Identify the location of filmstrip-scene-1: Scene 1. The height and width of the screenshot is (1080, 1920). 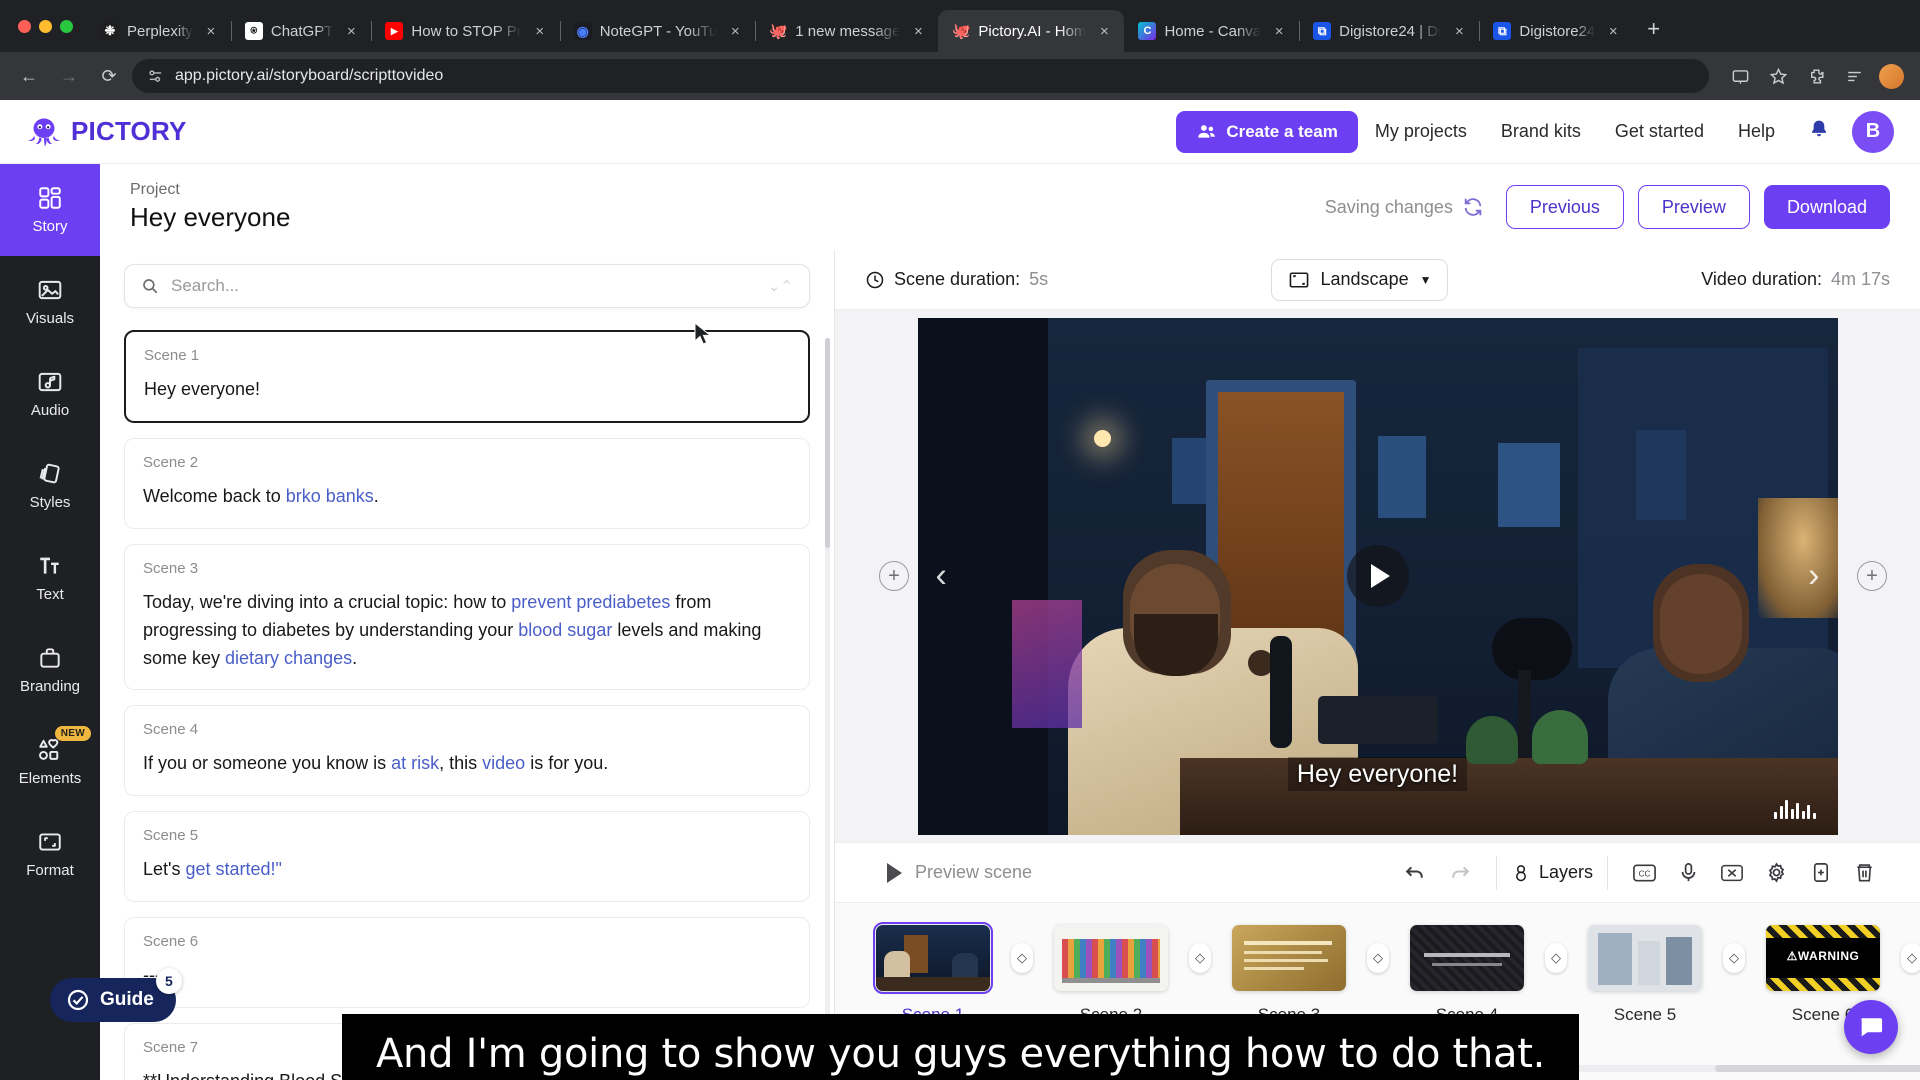
(933, 973).